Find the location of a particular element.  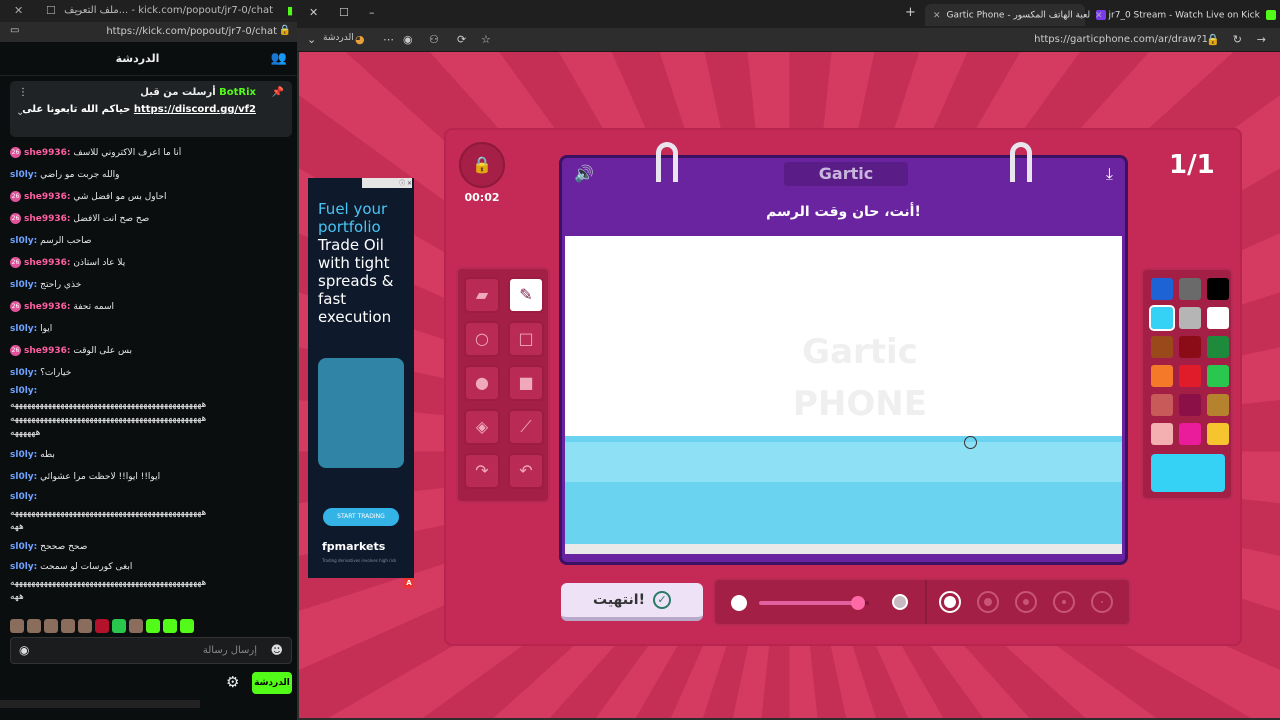

rect-outline-tool-icon: □ is located at coordinates (526, 339).